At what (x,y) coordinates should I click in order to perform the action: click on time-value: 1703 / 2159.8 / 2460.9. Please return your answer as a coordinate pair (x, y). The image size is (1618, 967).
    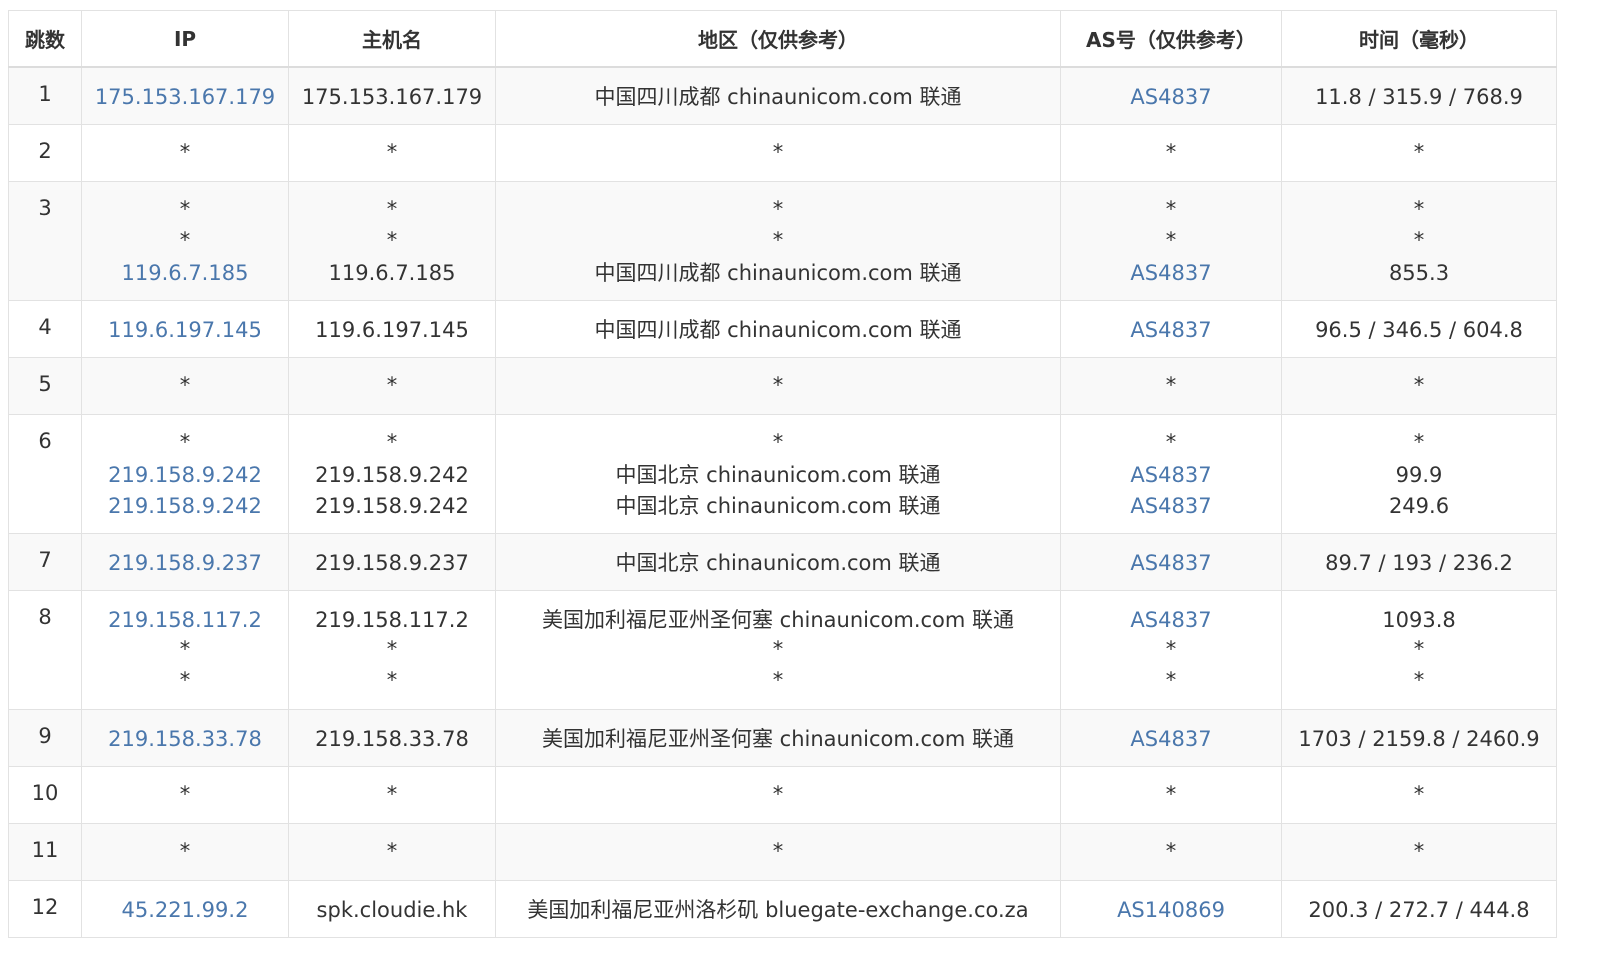
    Looking at the image, I should click on (1419, 738).